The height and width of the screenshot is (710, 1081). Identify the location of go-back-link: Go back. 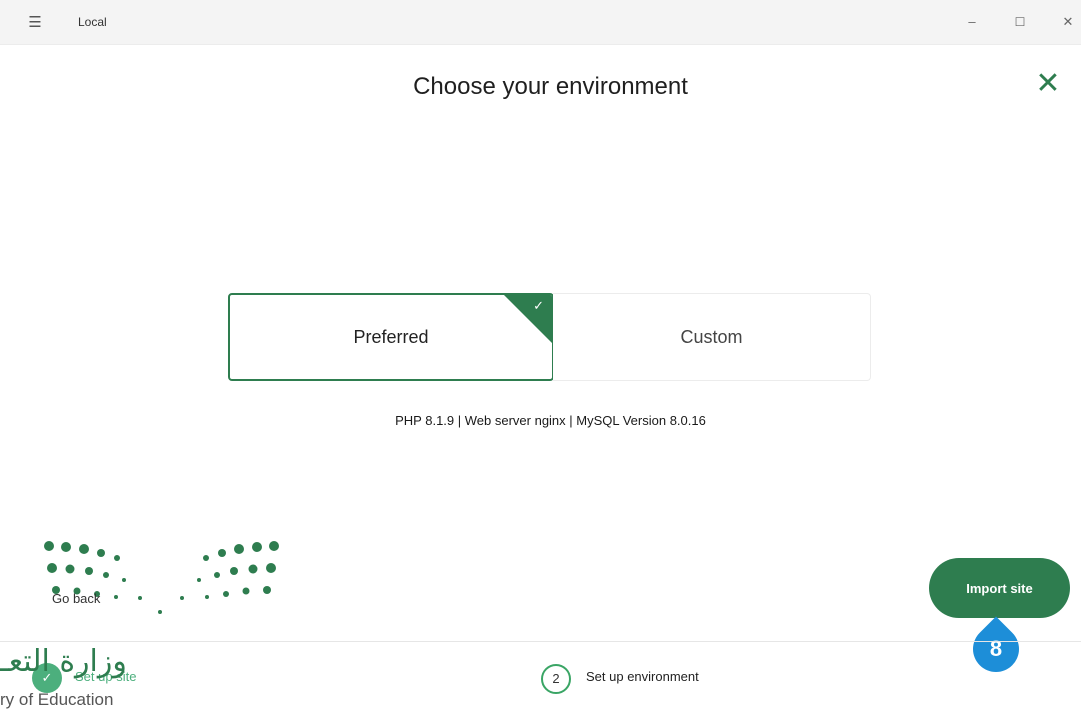
(76, 598).